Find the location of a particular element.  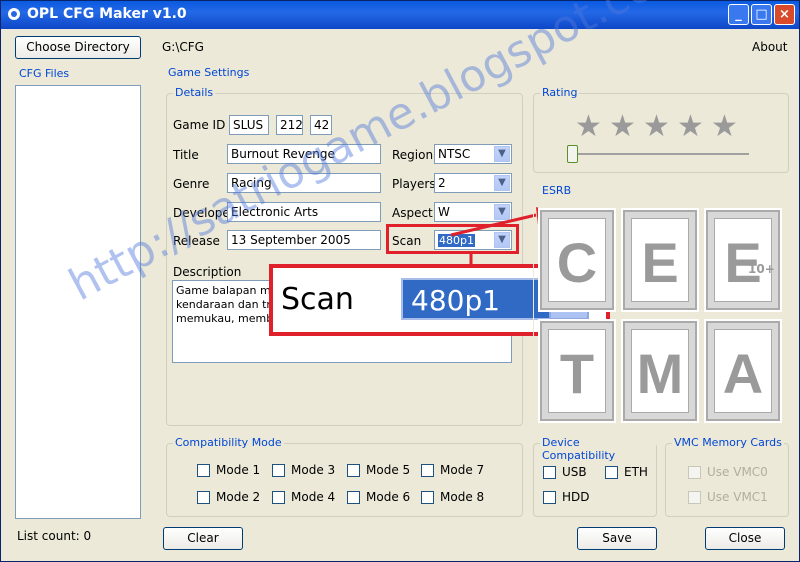

game-id-field-3: 42 is located at coordinates (321, 125).